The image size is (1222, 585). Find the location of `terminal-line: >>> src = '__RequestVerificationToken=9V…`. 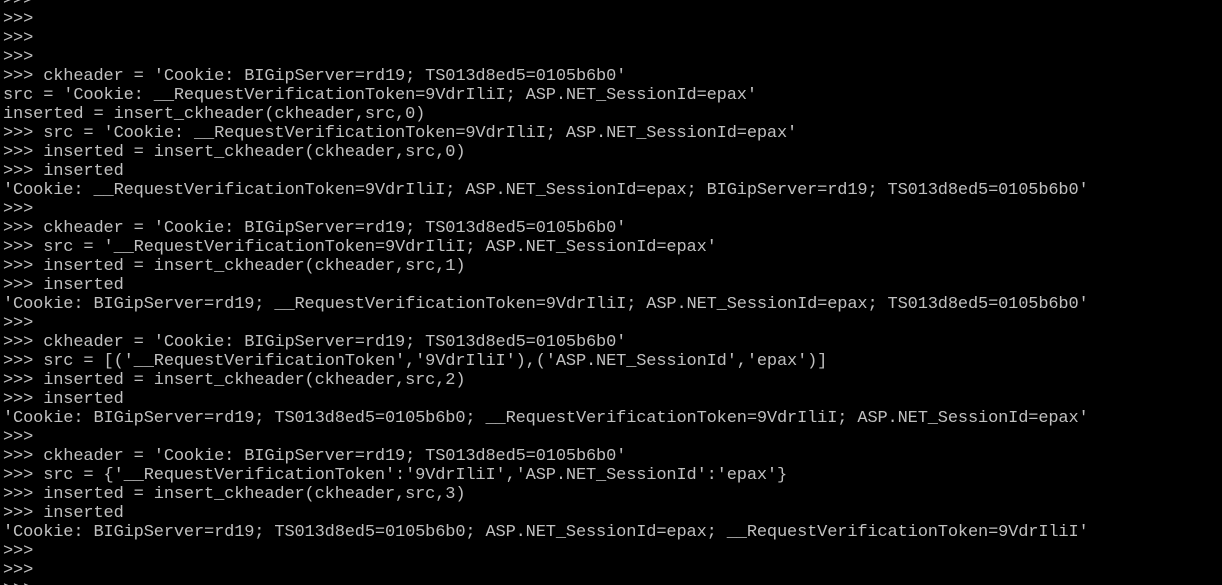

terminal-line: >>> src = '__RequestVerificationToken=9V… is located at coordinates (360, 247).